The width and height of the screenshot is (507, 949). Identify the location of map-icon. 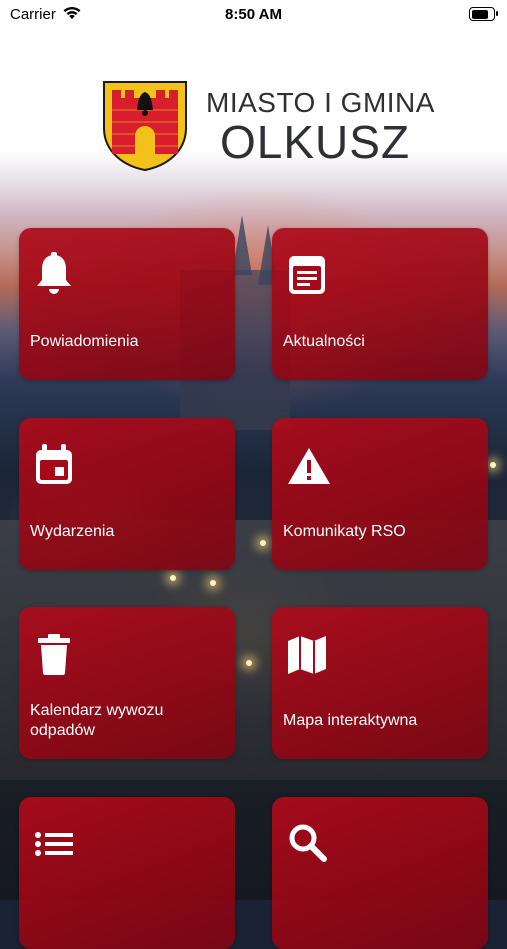
(307, 654).